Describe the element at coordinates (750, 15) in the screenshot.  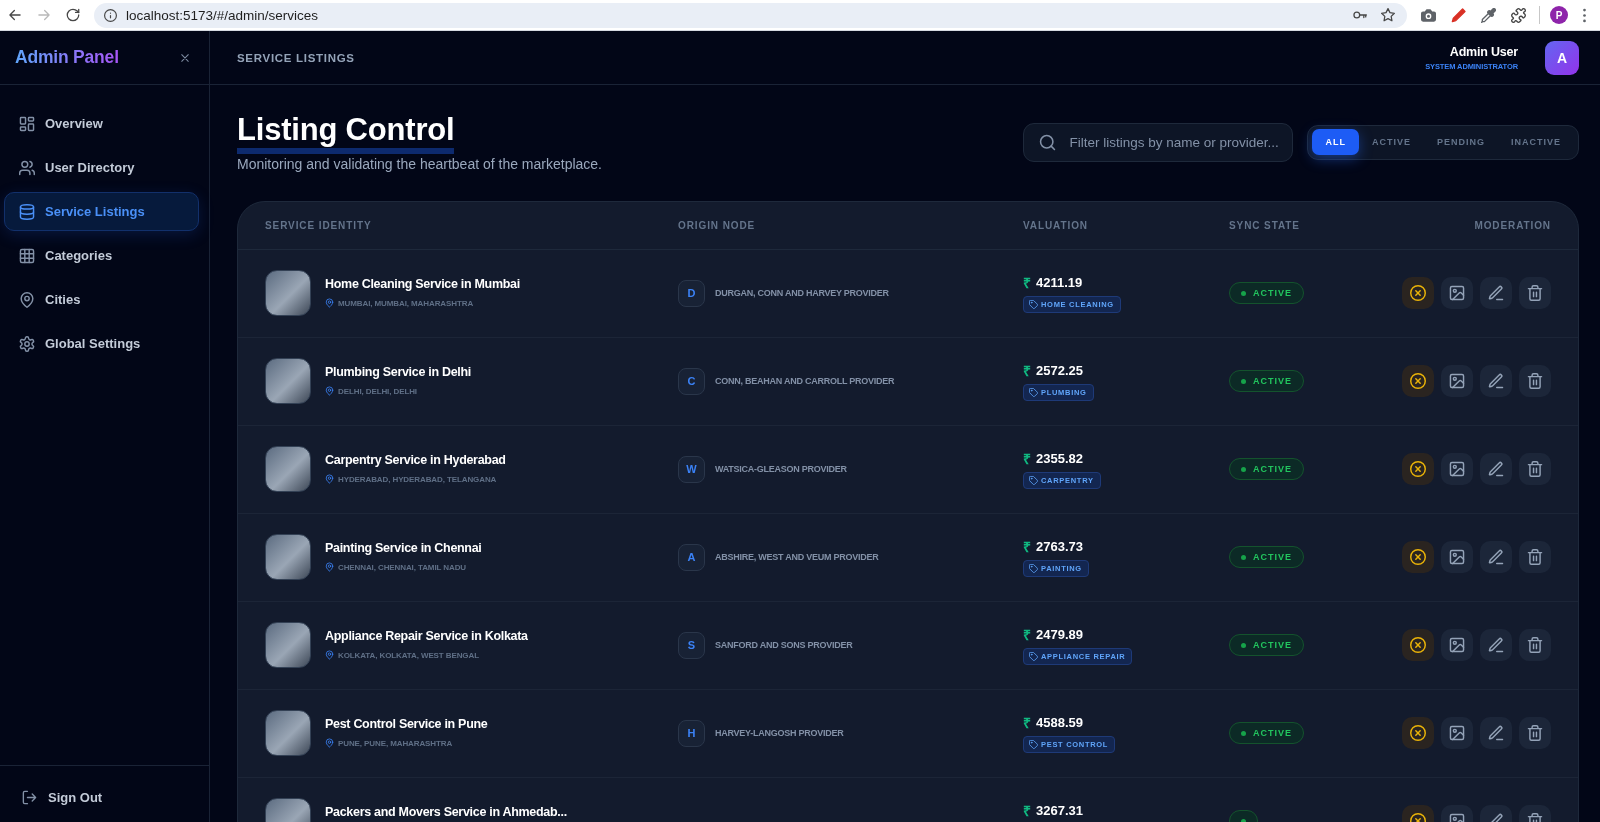
I see `address-bar: localhost:5173/#/admin/services` at that location.